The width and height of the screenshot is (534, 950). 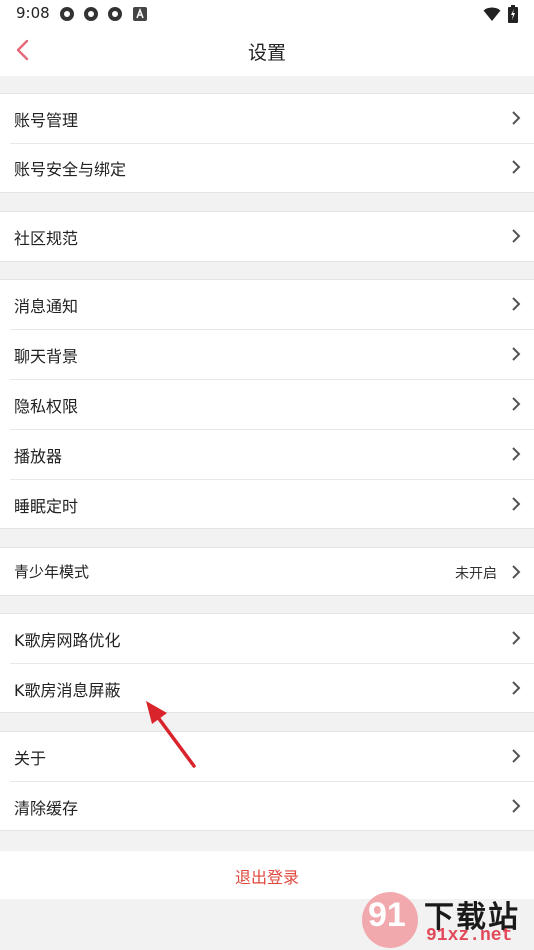 I want to click on app-bar: 设置, so click(x=267, y=52).